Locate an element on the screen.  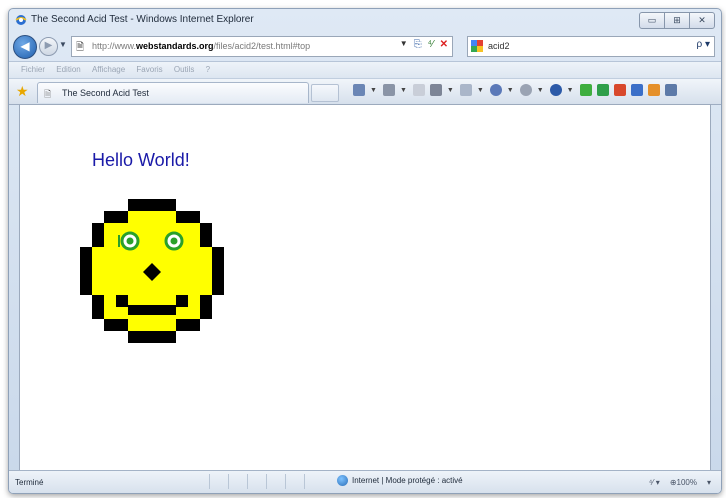
globe-icon is located at coordinates (342, 480).